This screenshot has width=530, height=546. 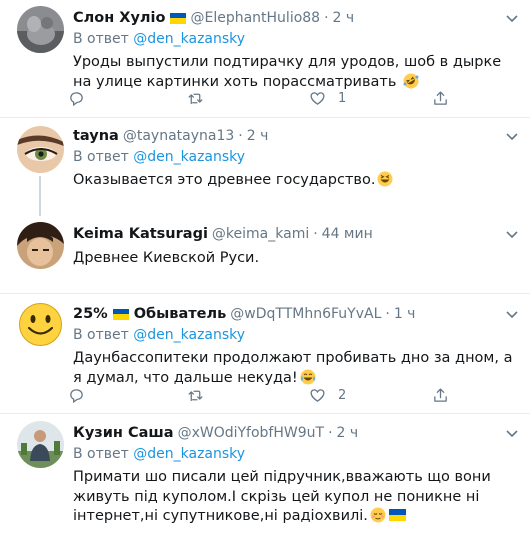 What do you see at coordinates (260, 234) in the screenshot?
I see `author-handle: @keima_kami` at bounding box center [260, 234].